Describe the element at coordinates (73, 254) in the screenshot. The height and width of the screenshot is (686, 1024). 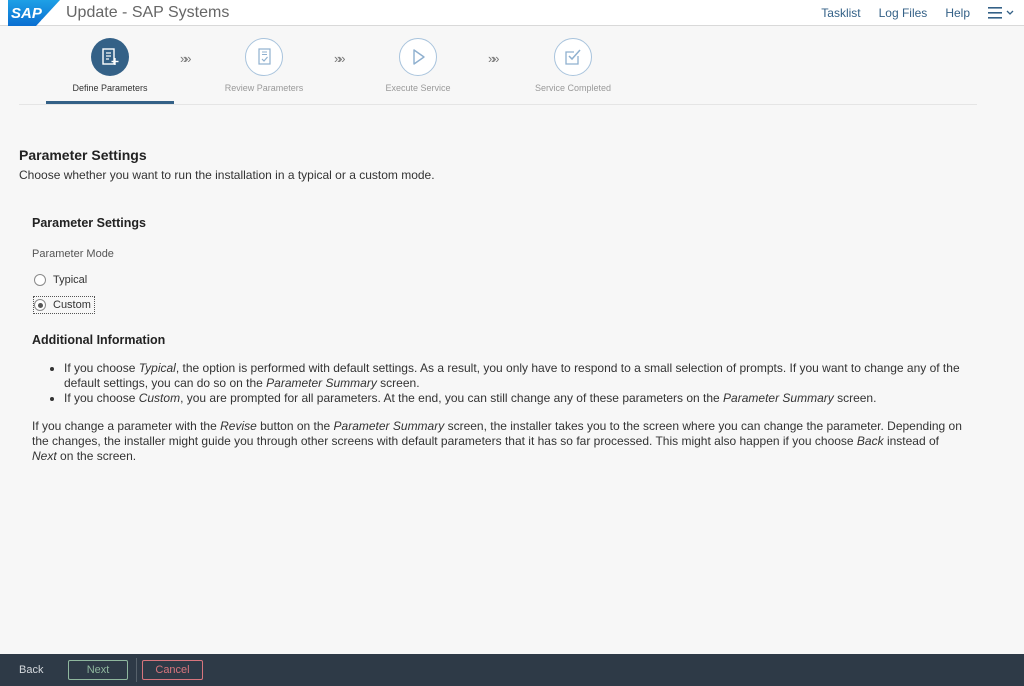
I see `parameter-mode-label: Parameter Mode` at that location.